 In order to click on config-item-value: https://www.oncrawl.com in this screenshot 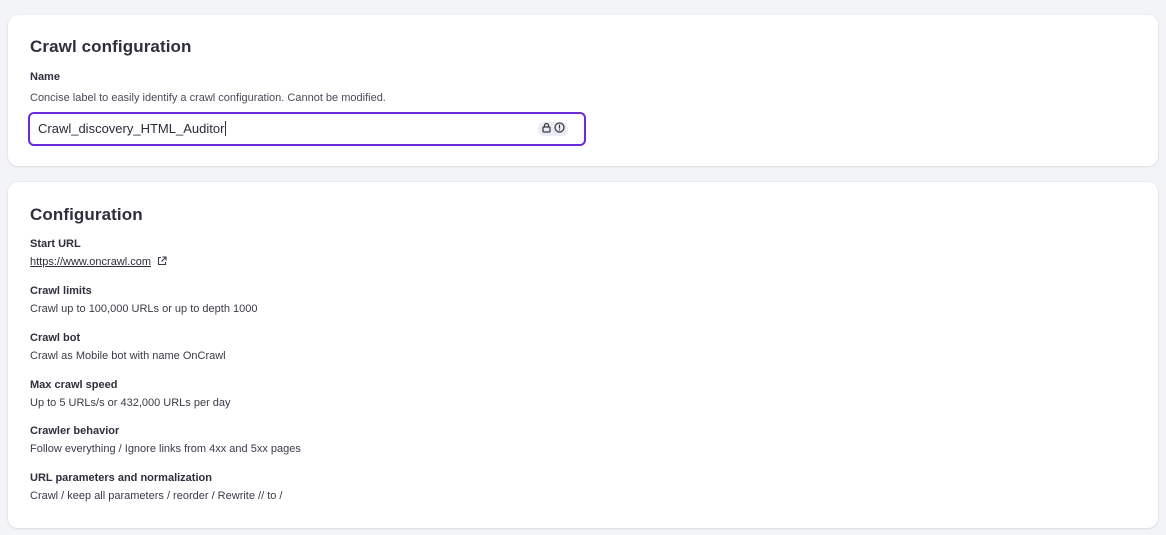, I will do `click(98, 262)`.